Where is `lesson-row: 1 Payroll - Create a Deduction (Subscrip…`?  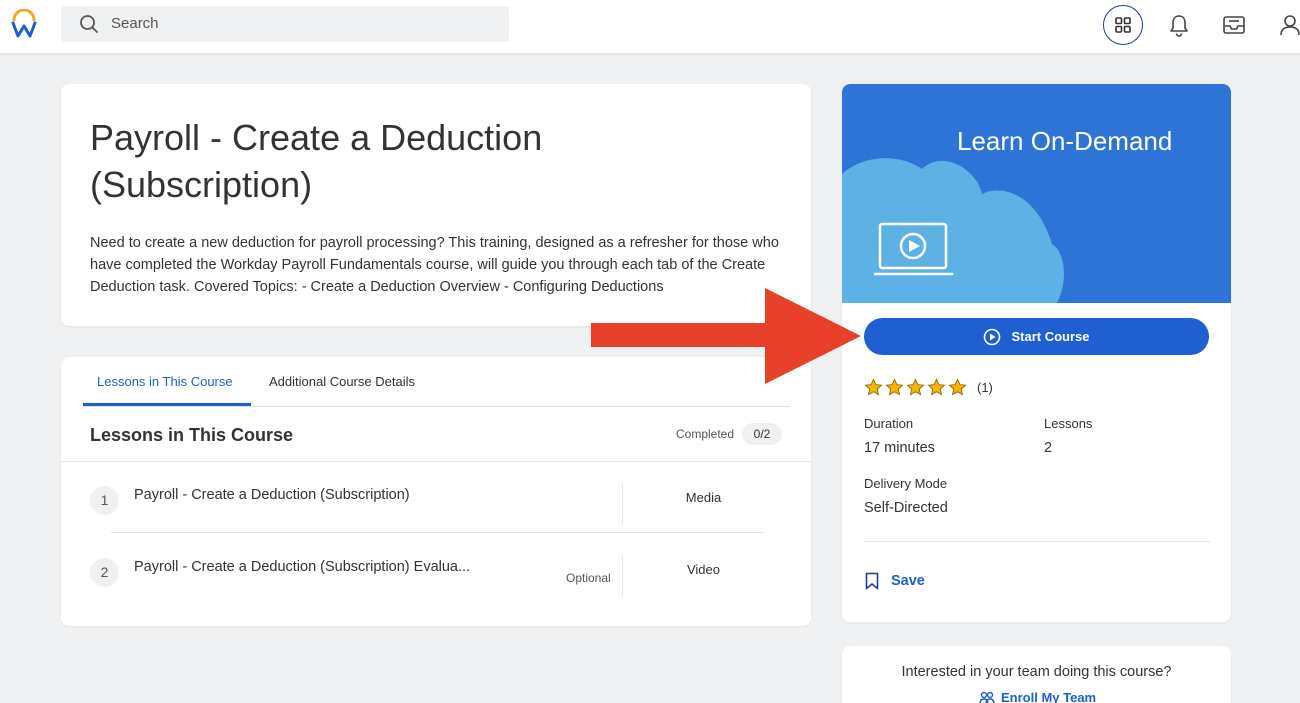
lesson-row: 1 Payroll - Create a Deduction (Subscrip… is located at coordinates (436, 497).